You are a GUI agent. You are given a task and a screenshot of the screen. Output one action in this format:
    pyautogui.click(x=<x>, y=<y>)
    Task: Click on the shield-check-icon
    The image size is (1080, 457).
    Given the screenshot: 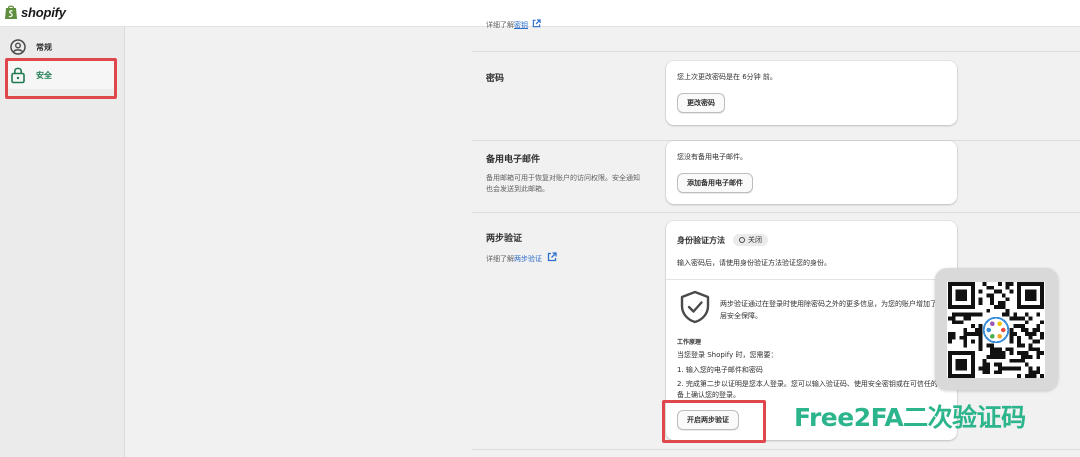 What is the action you would take?
    pyautogui.click(x=695, y=307)
    